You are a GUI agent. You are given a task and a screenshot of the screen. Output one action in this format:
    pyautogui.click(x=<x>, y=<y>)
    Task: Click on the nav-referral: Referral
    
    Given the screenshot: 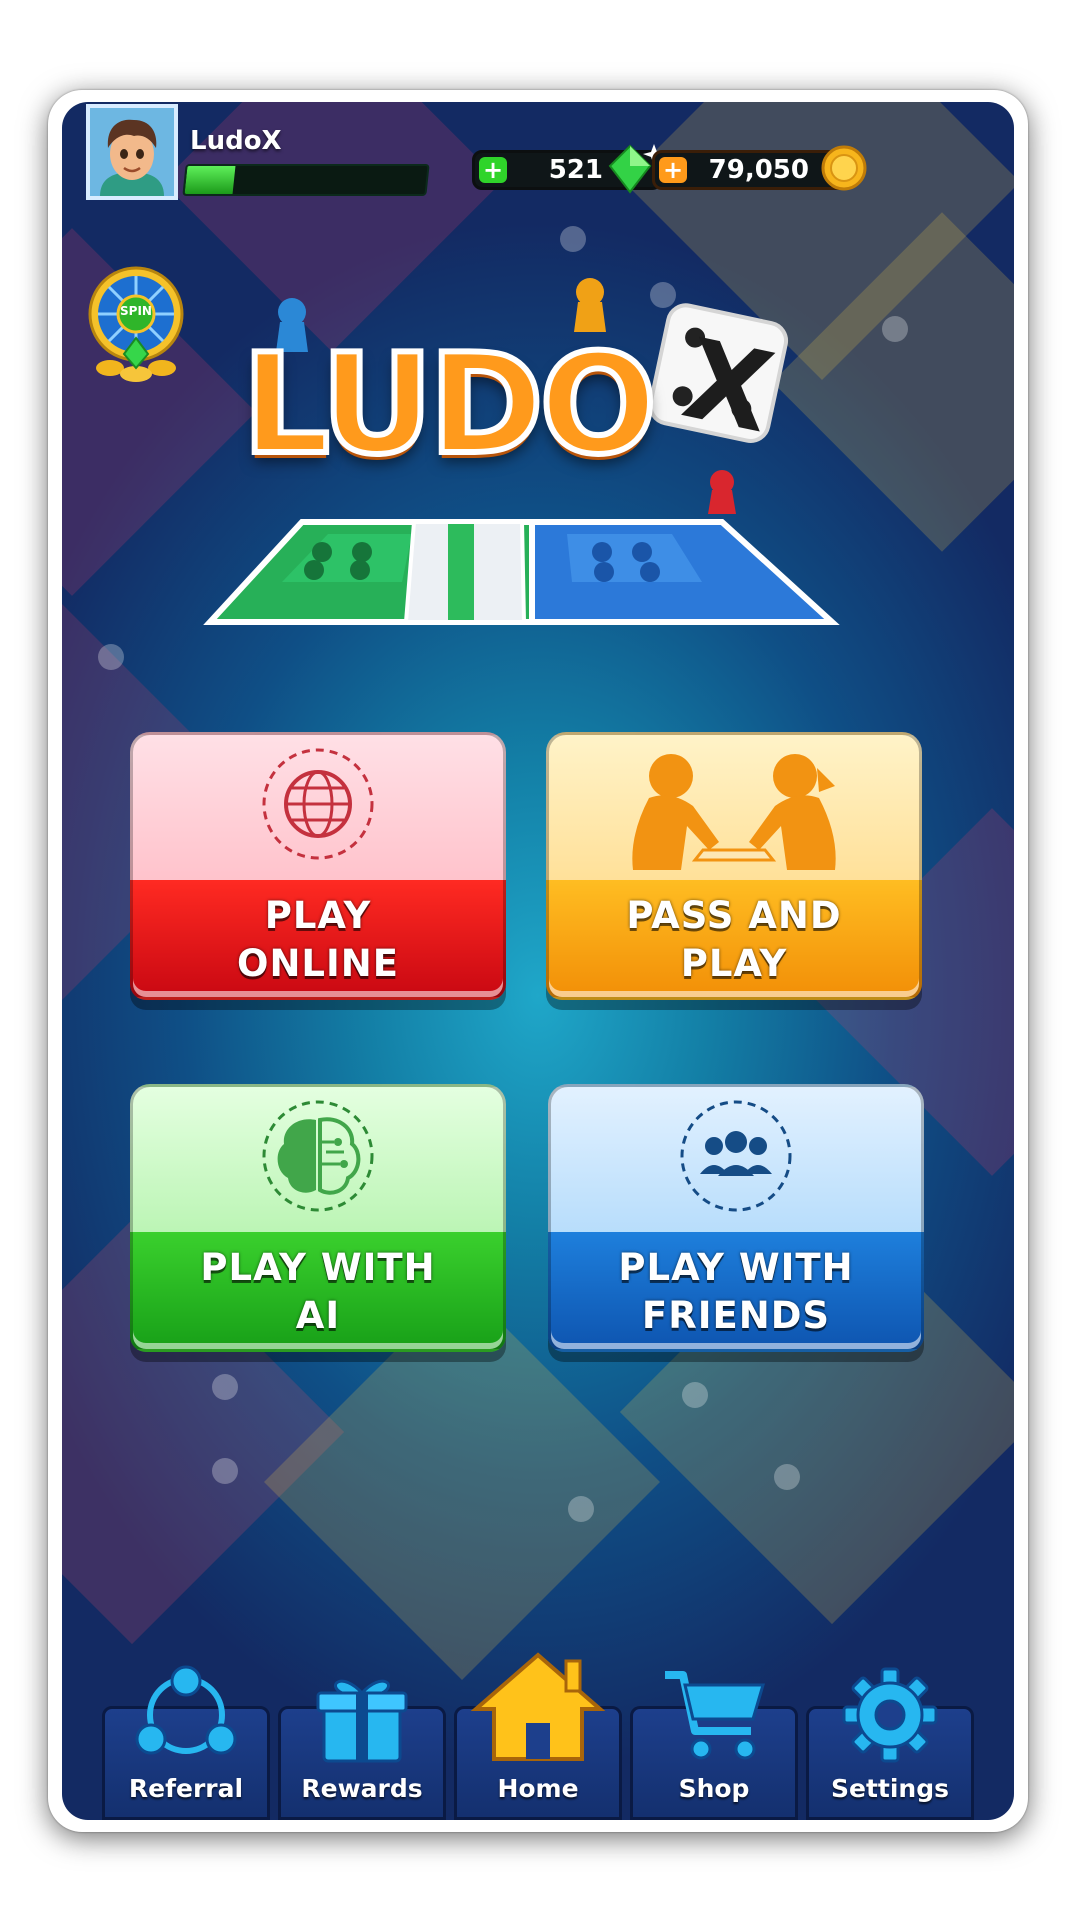 What is the action you would take?
    pyautogui.click(x=186, y=1742)
    